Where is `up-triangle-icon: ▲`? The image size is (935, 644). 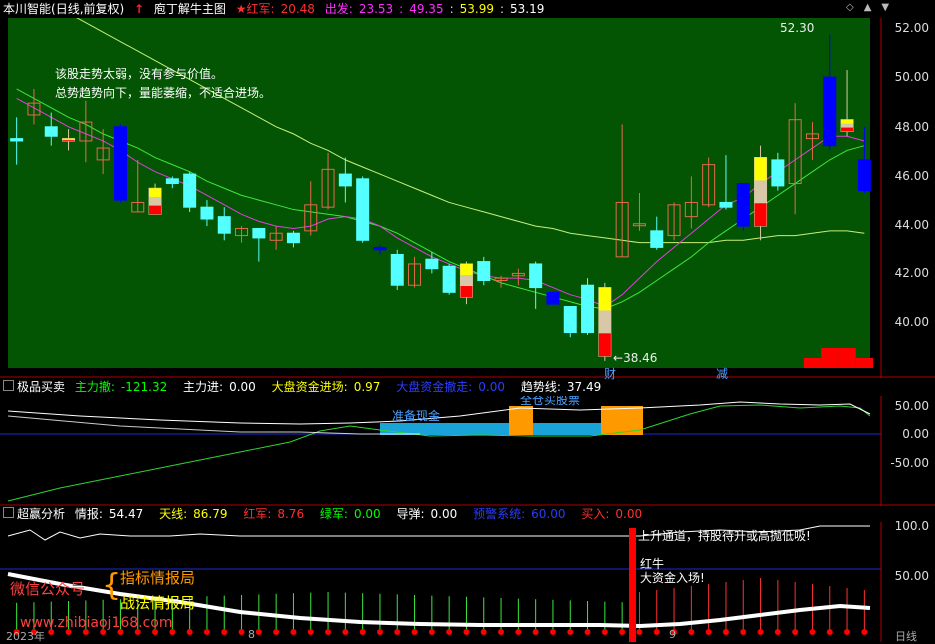
up-triangle-icon: ▲ is located at coordinates (873, 7).